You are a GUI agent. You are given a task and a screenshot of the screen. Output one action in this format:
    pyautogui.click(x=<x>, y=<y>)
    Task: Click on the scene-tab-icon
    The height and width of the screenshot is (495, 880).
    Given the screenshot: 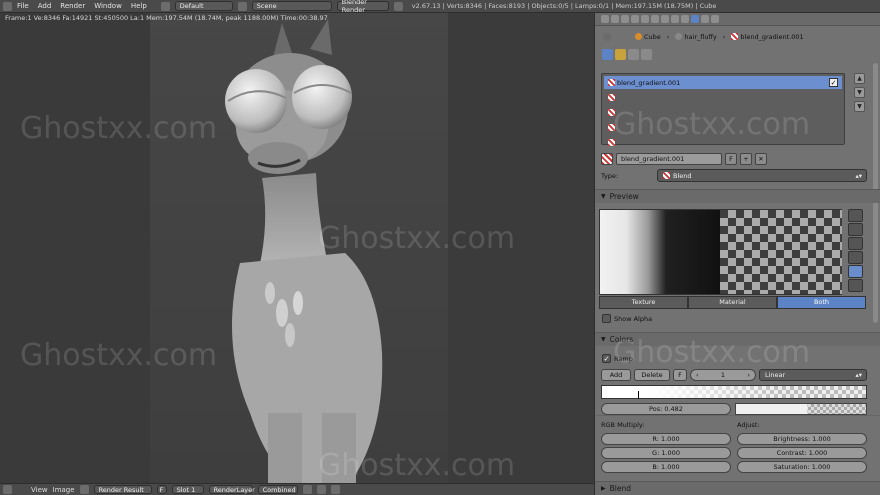 What is the action you would take?
    pyautogui.click(x=625, y=19)
    